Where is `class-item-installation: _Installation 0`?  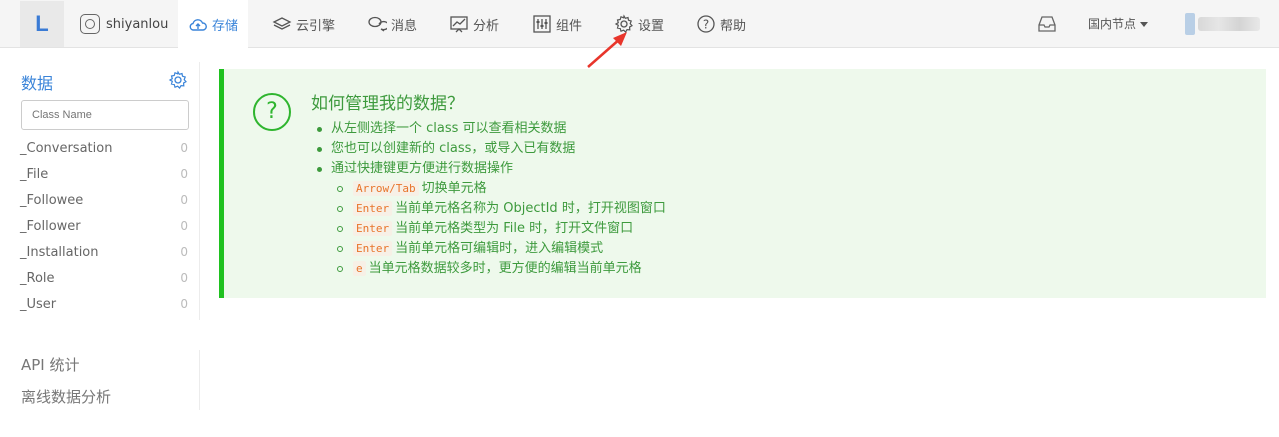
class-item-installation: _Installation 0 is located at coordinates (105, 252).